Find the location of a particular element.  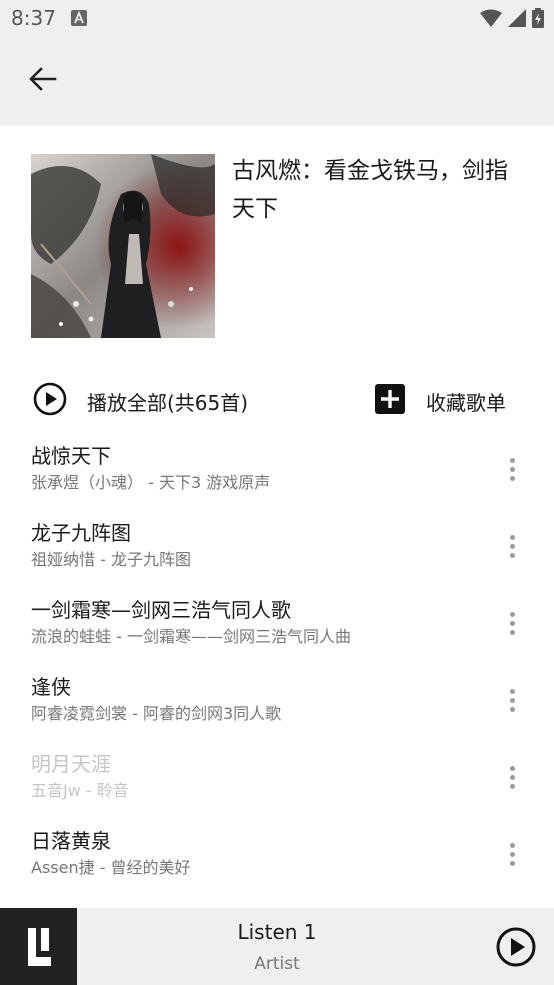

song-title: 明月天涯 is located at coordinates (71, 764).